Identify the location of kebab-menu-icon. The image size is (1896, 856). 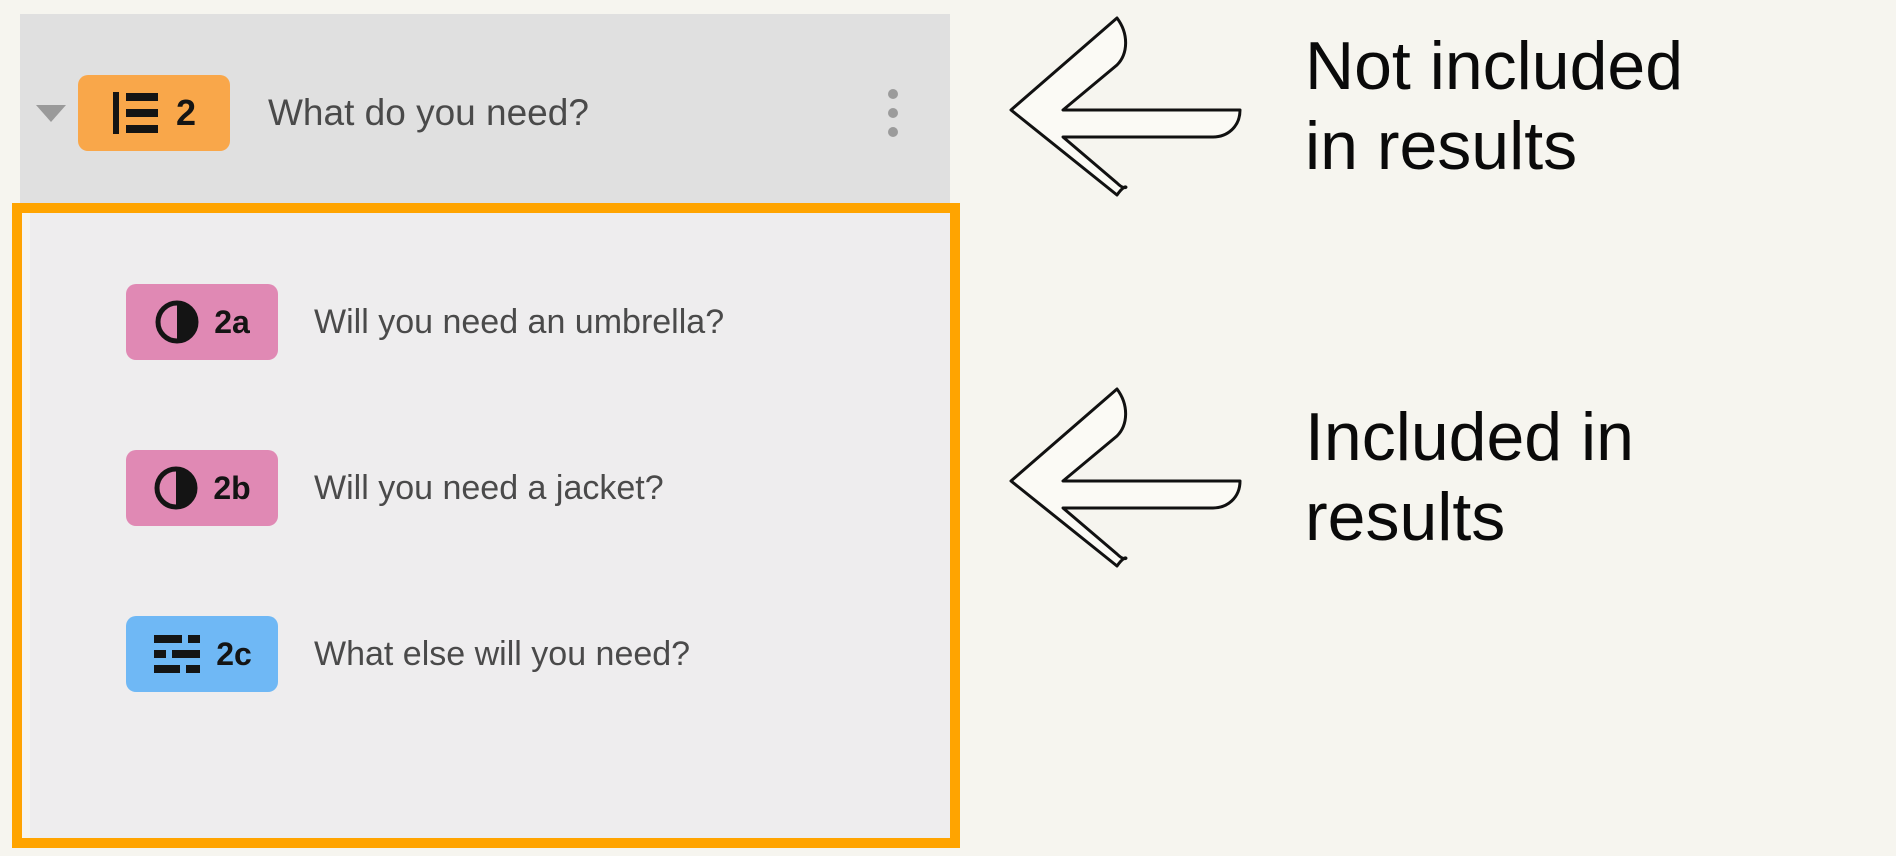
(893, 113).